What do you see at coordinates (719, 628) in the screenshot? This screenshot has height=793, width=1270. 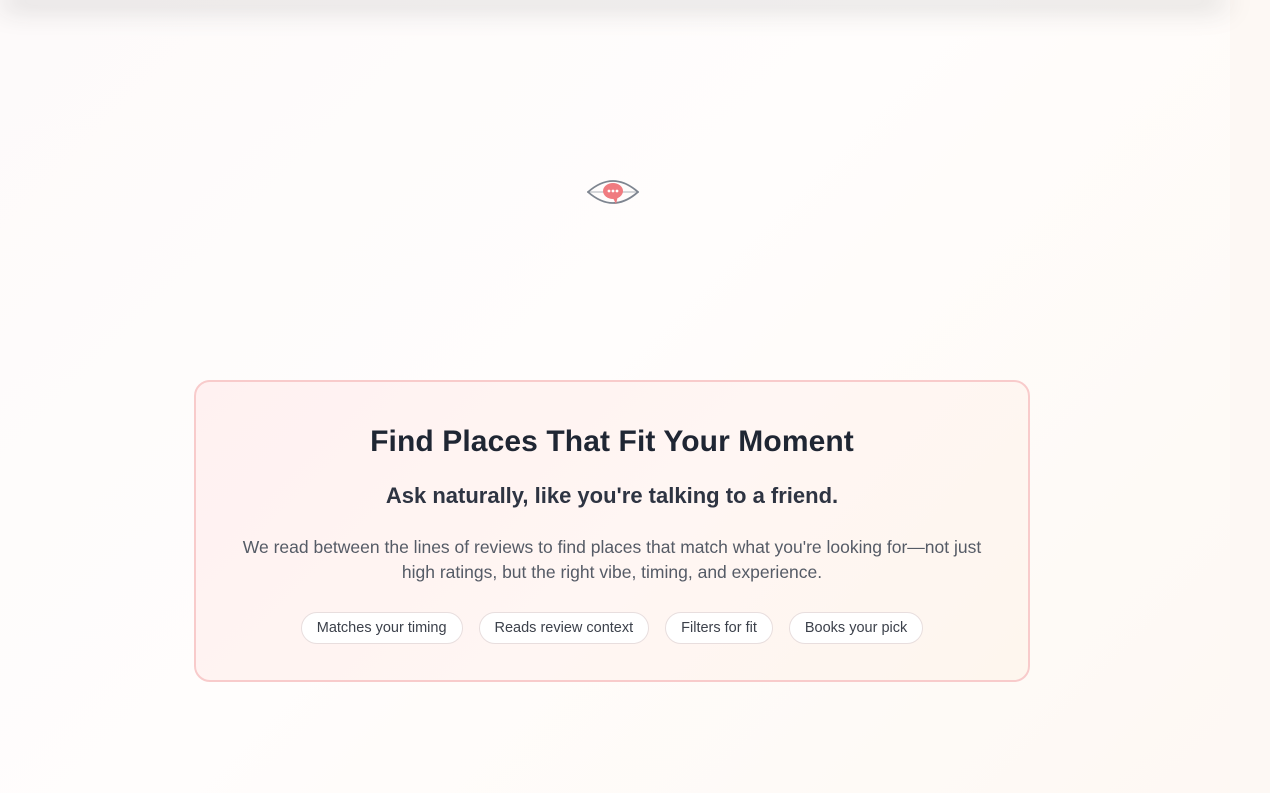 I see `feature-chip-filters: Filters for fit` at bounding box center [719, 628].